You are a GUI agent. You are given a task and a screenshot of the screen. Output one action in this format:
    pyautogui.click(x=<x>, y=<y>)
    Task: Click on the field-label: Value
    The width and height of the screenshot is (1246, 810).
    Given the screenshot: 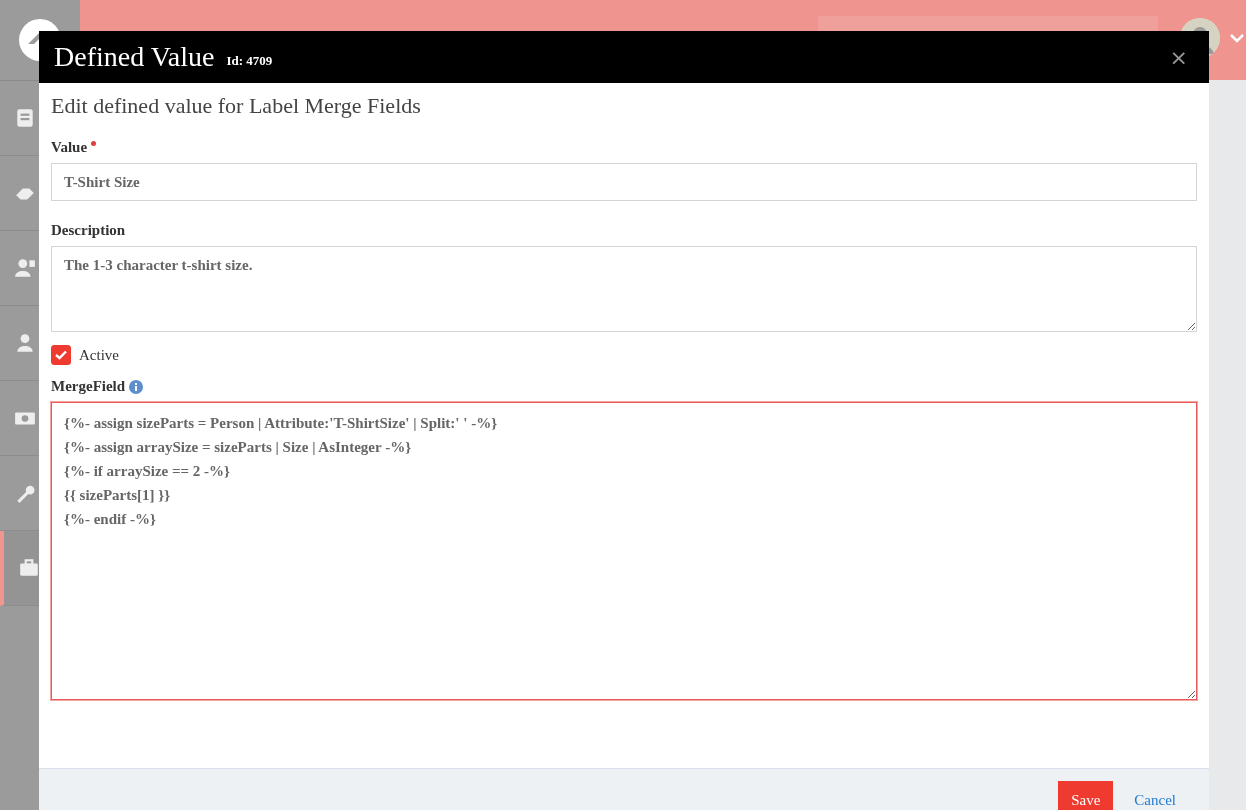 What is the action you would take?
    pyautogui.click(x=69, y=147)
    